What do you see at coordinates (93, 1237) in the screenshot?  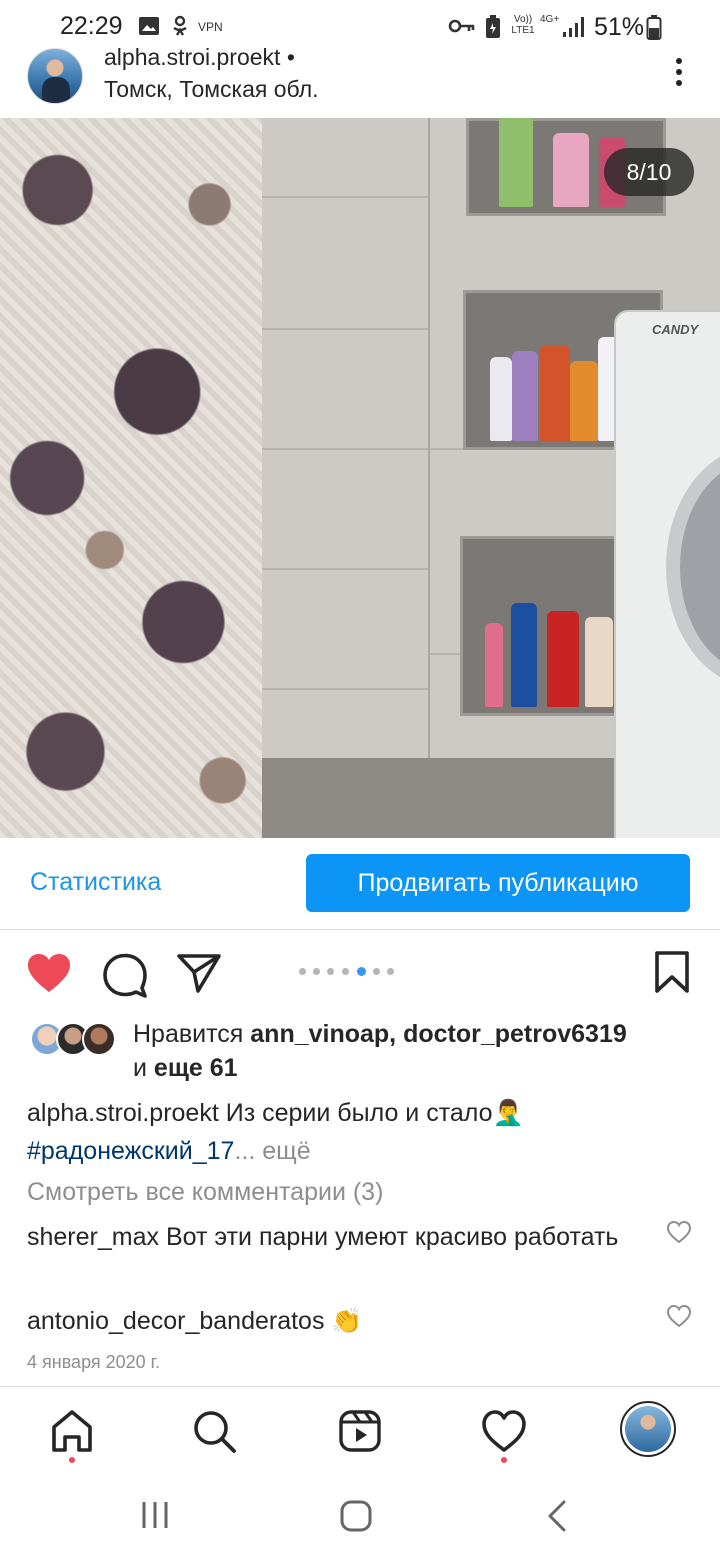 I see `comment-username: sherer_max` at bounding box center [93, 1237].